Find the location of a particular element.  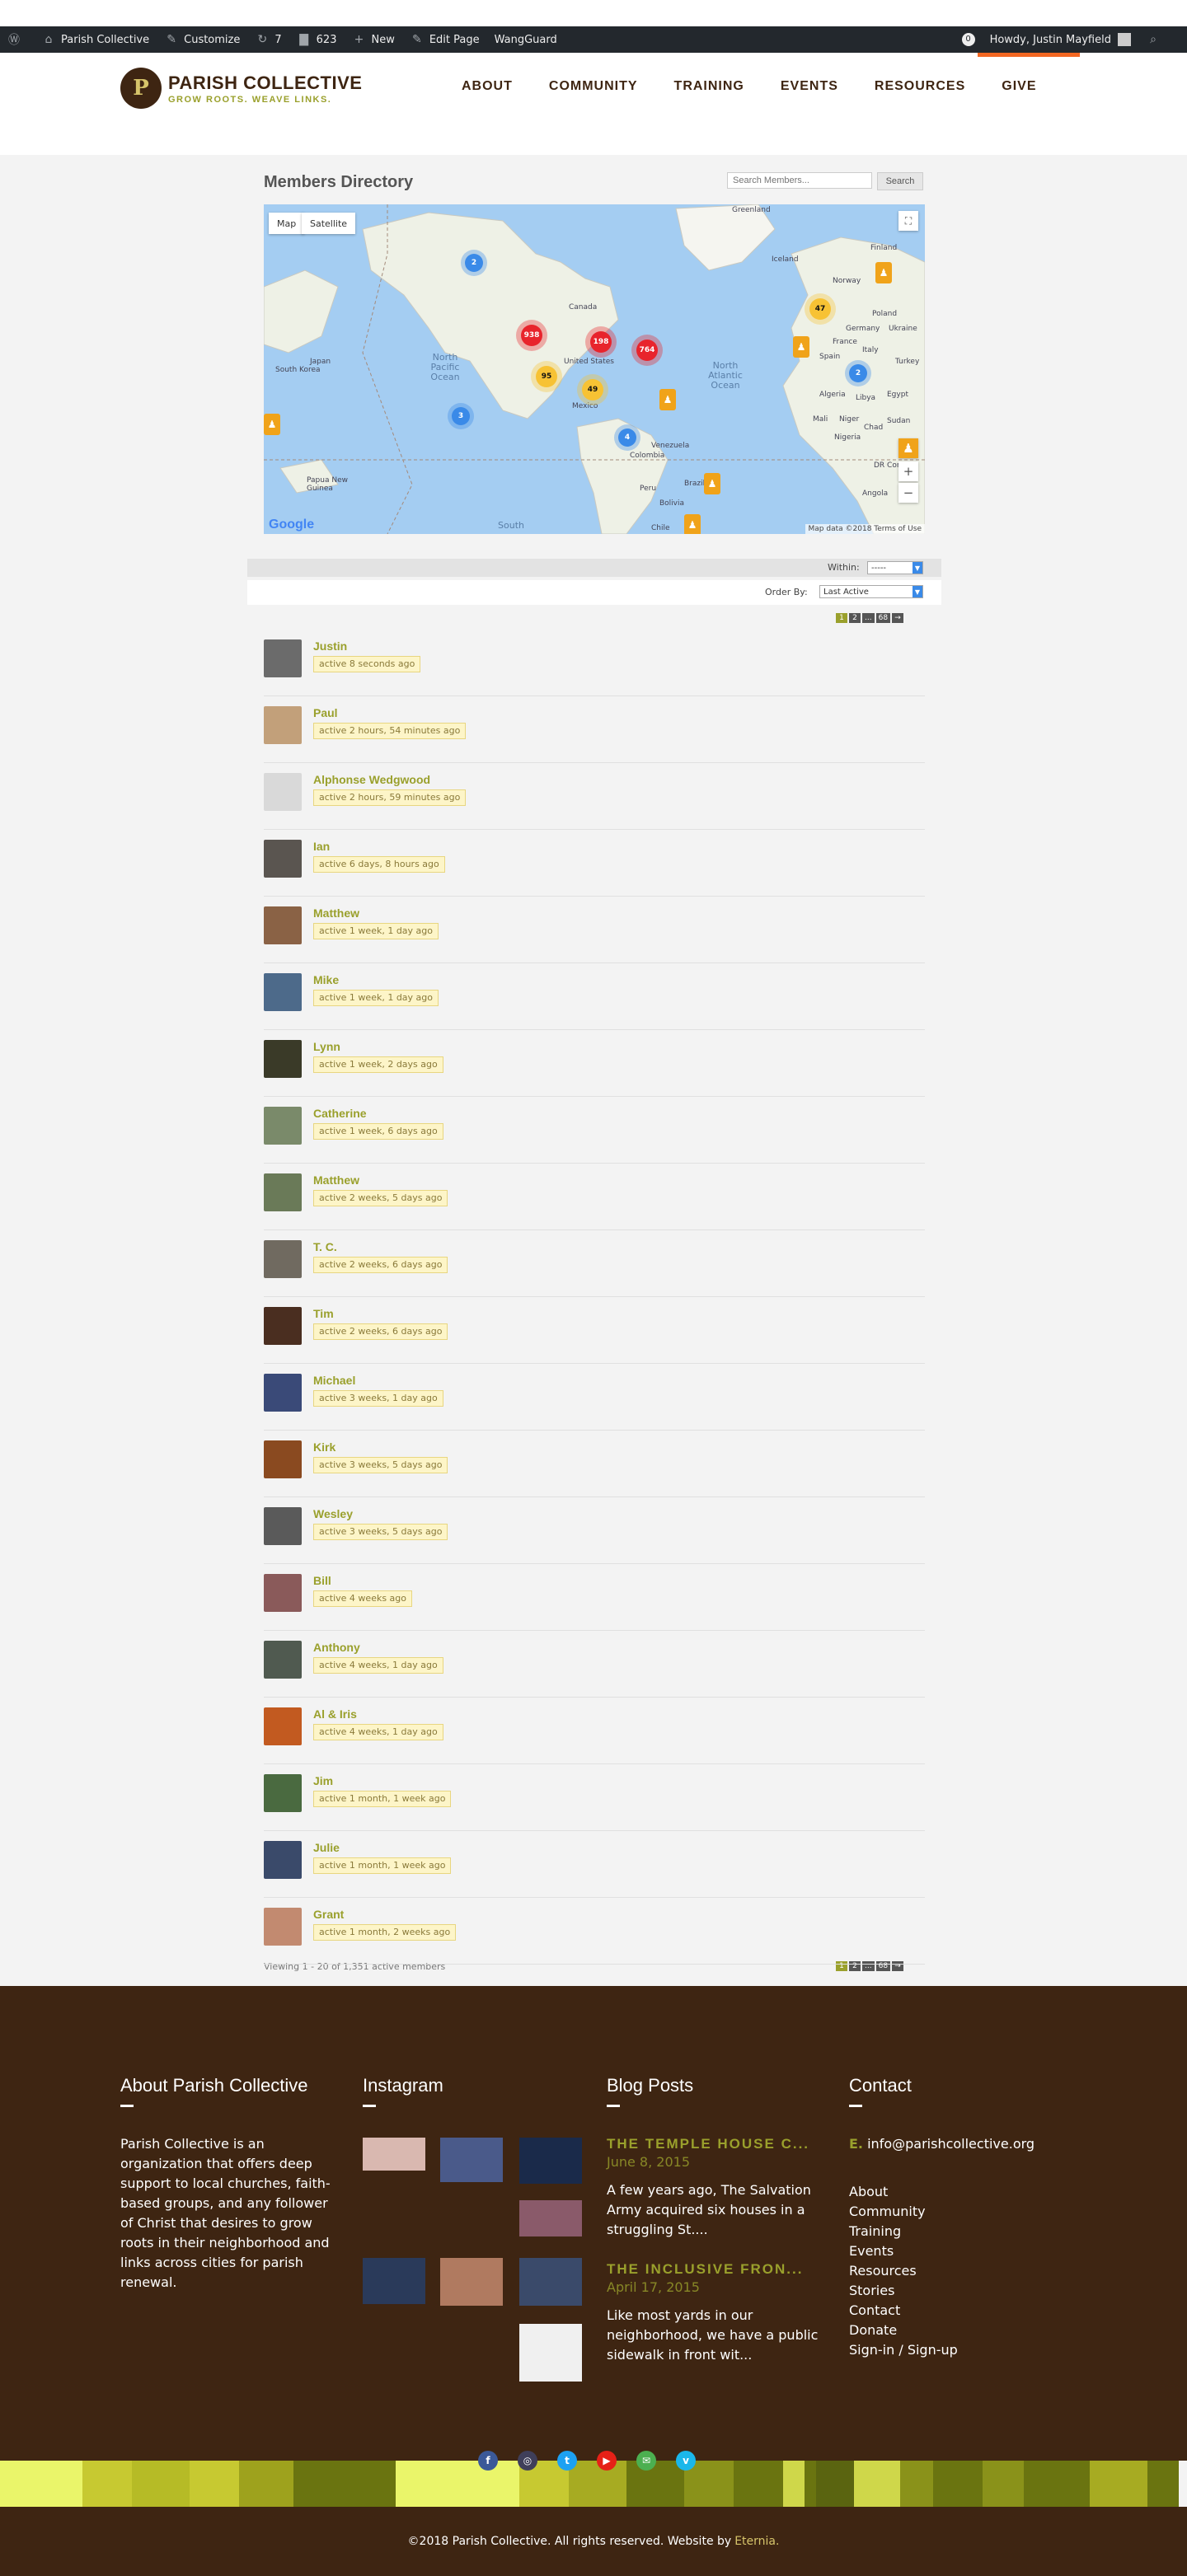

youtube-icon: ▶ is located at coordinates (607, 2461).